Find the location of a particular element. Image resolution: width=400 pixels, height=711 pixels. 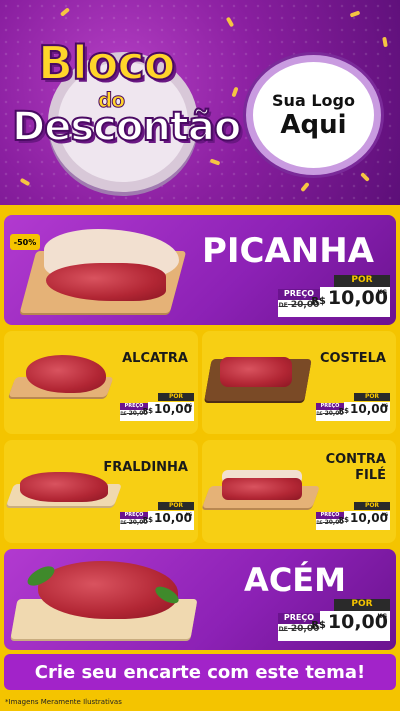

title-bloco: Bloco is located at coordinates (106, 63).